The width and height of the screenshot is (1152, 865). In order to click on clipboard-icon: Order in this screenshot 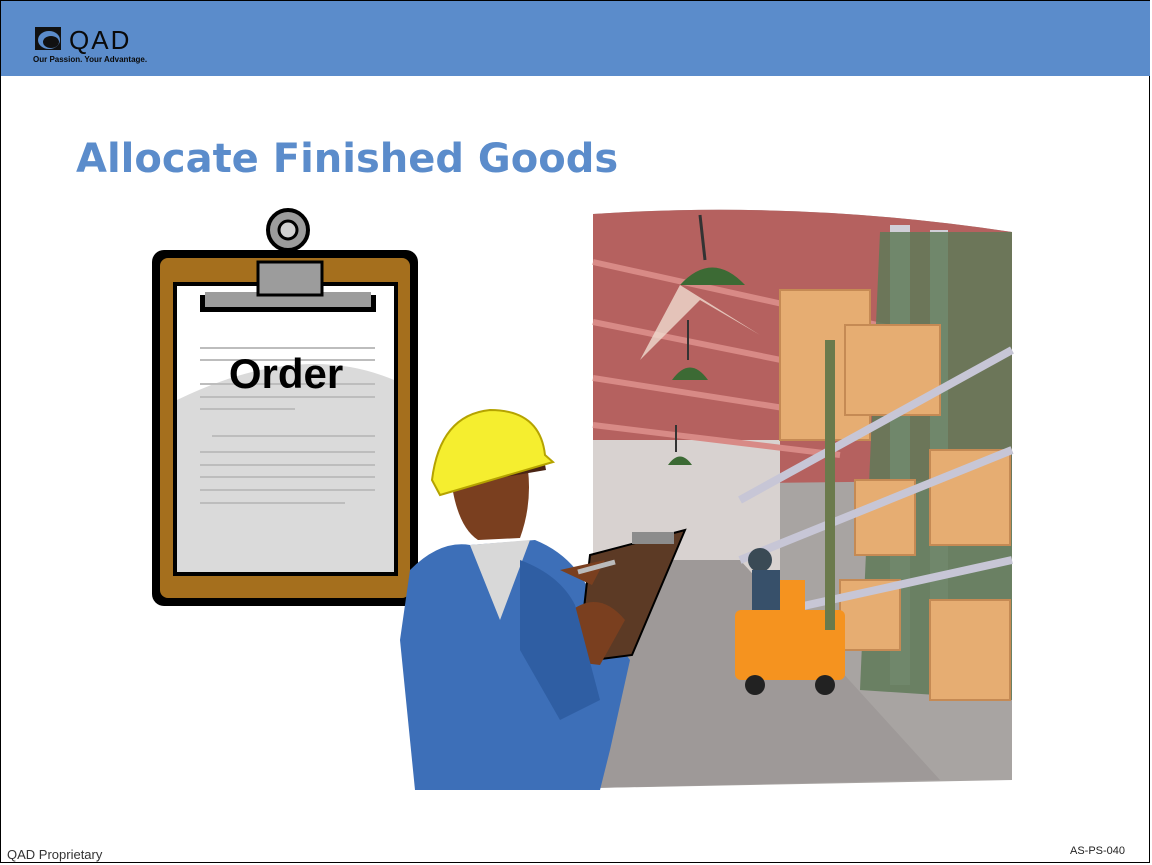, I will do `click(285, 407)`.